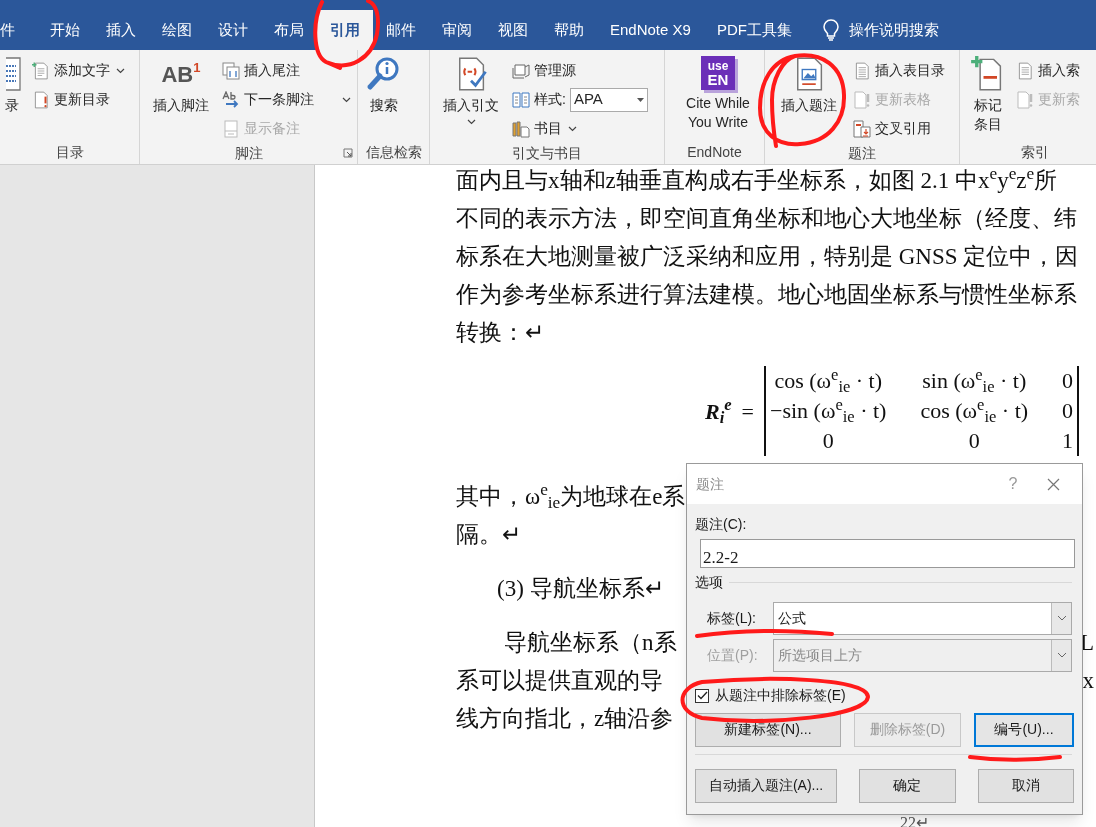  I want to click on ribbon-button: 插入题注, so click(809, 97).